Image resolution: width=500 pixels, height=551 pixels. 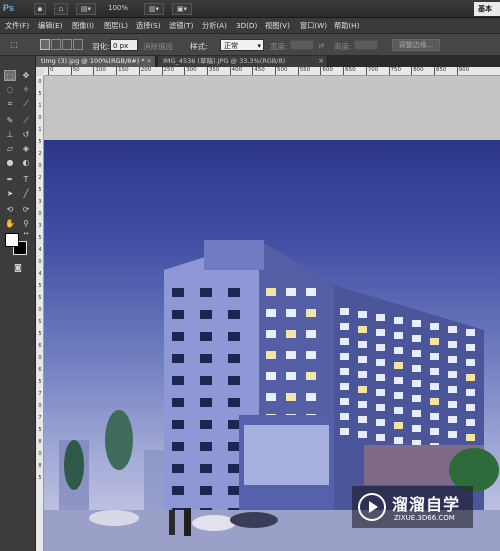 I want to click on menu-analysis: 分析(A), so click(x=214, y=26).